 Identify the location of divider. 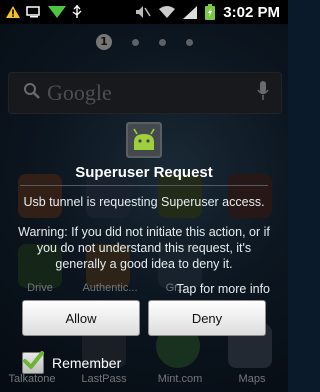
(144, 185).